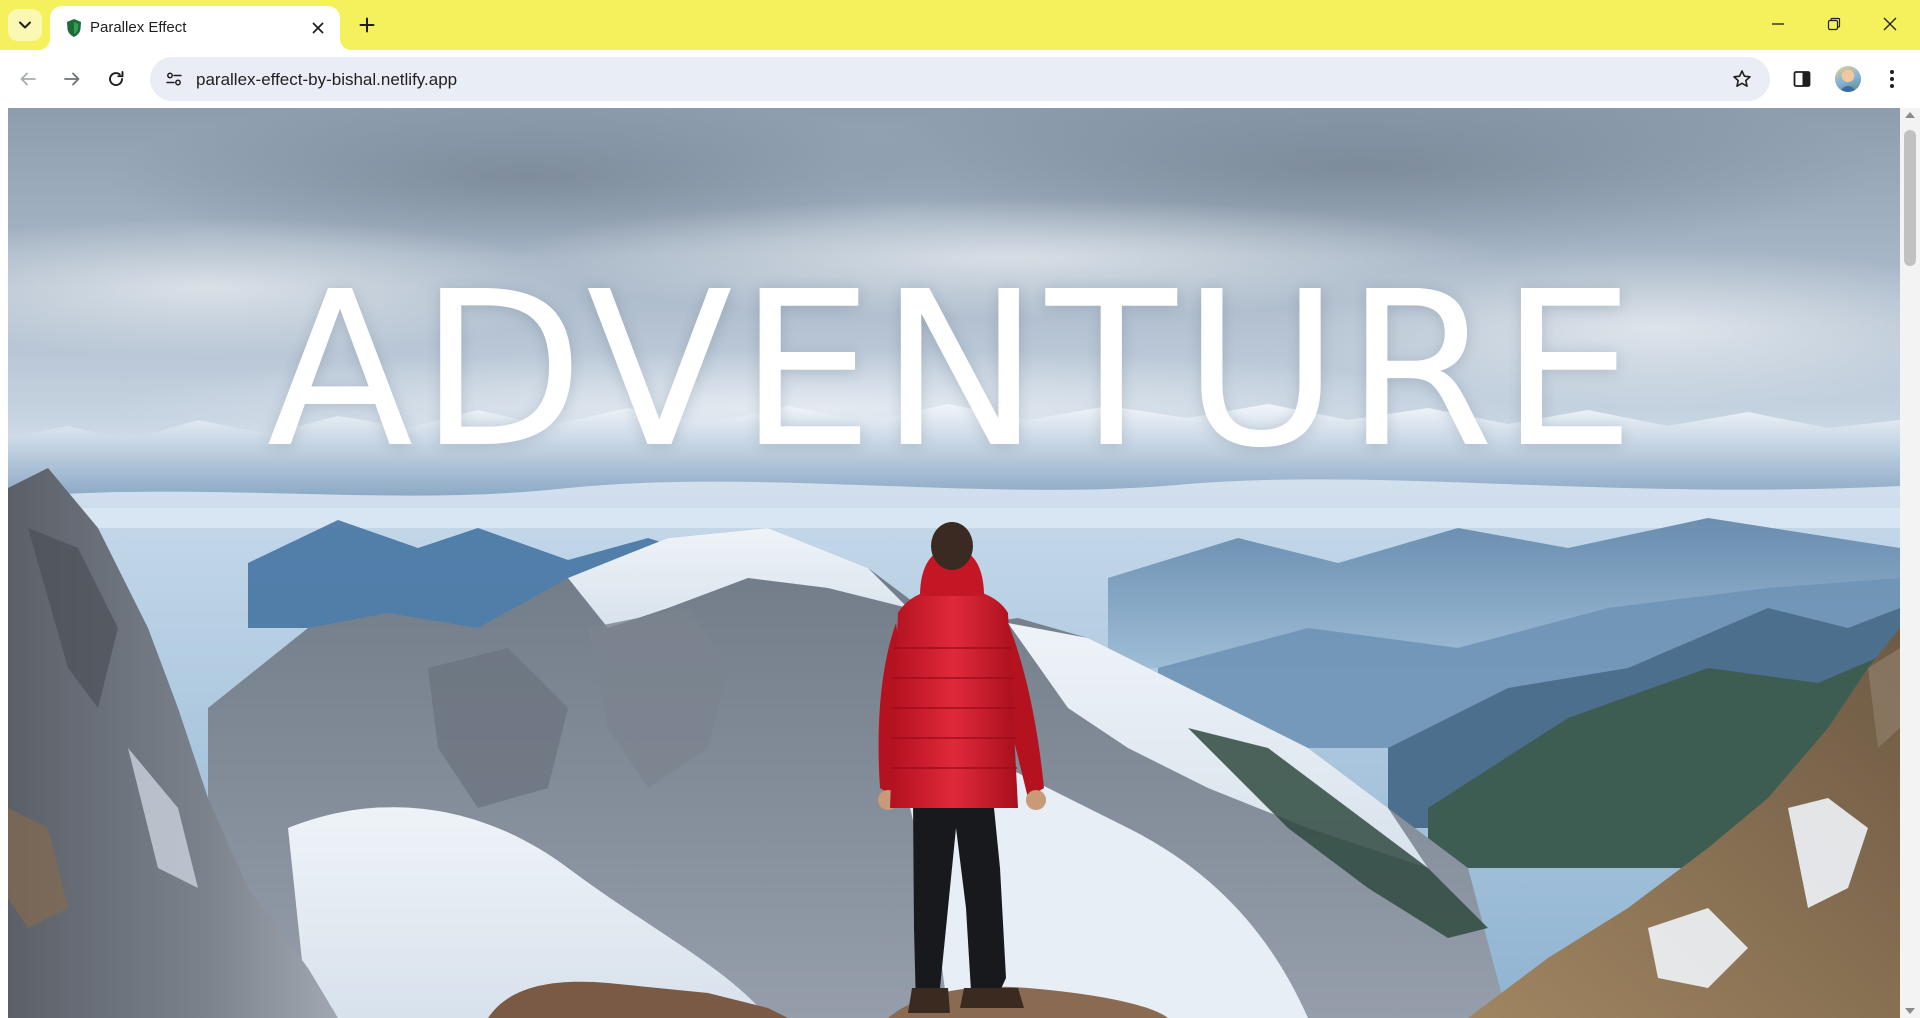  I want to click on restore-icon, so click(1834, 24).